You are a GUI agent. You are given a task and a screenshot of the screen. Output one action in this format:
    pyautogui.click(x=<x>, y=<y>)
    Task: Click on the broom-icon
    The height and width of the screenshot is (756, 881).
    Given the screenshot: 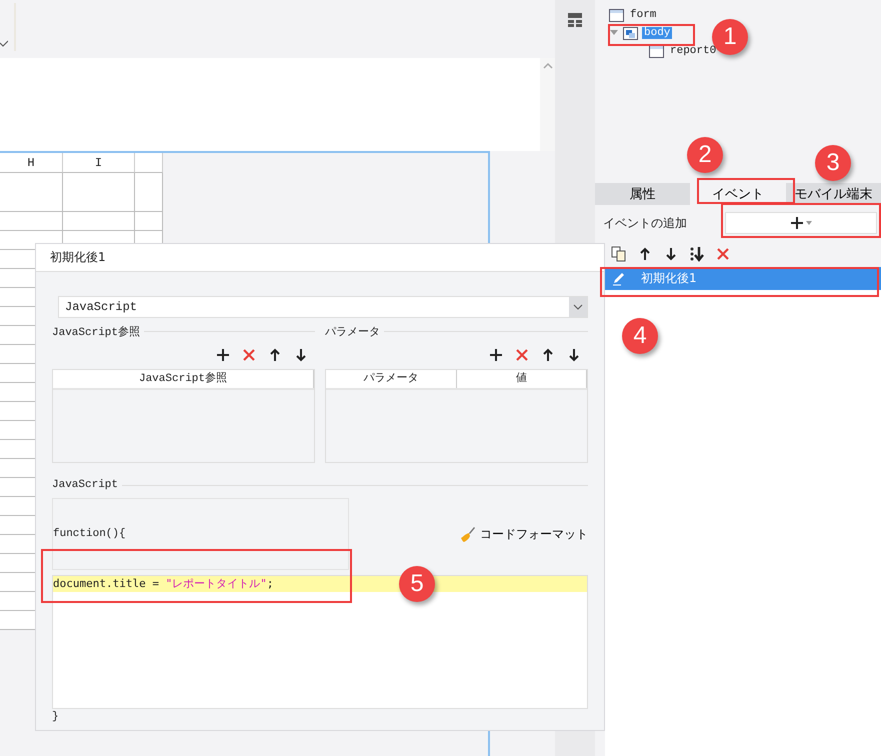 What is the action you would take?
    pyautogui.click(x=468, y=534)
    